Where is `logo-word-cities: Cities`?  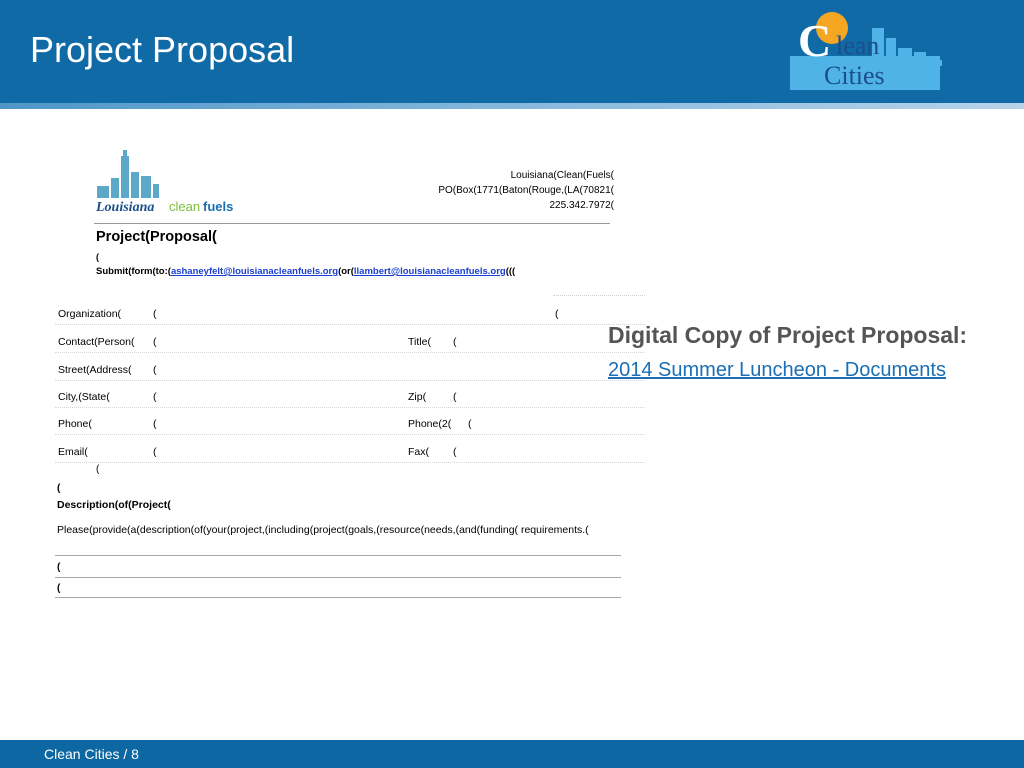
logo-word-cities: Cities is located at coordinates (854, 75).